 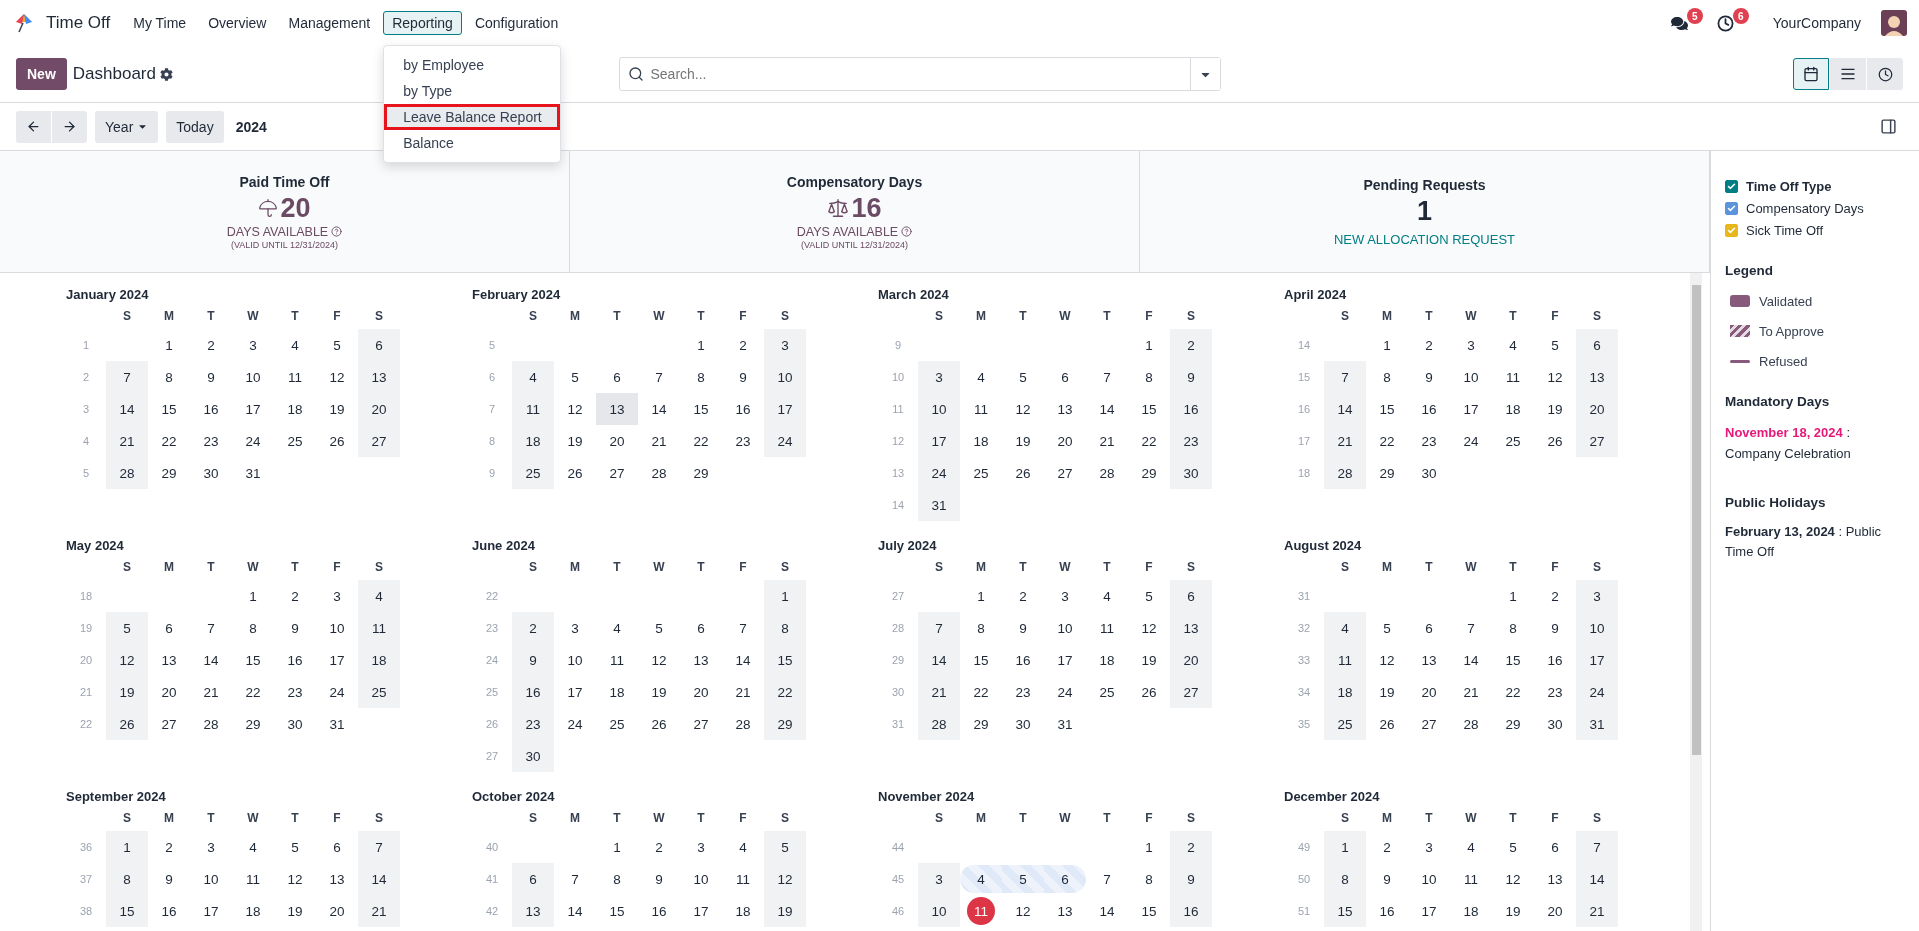 I want to click on previous-button, so click(x=33, y=126).